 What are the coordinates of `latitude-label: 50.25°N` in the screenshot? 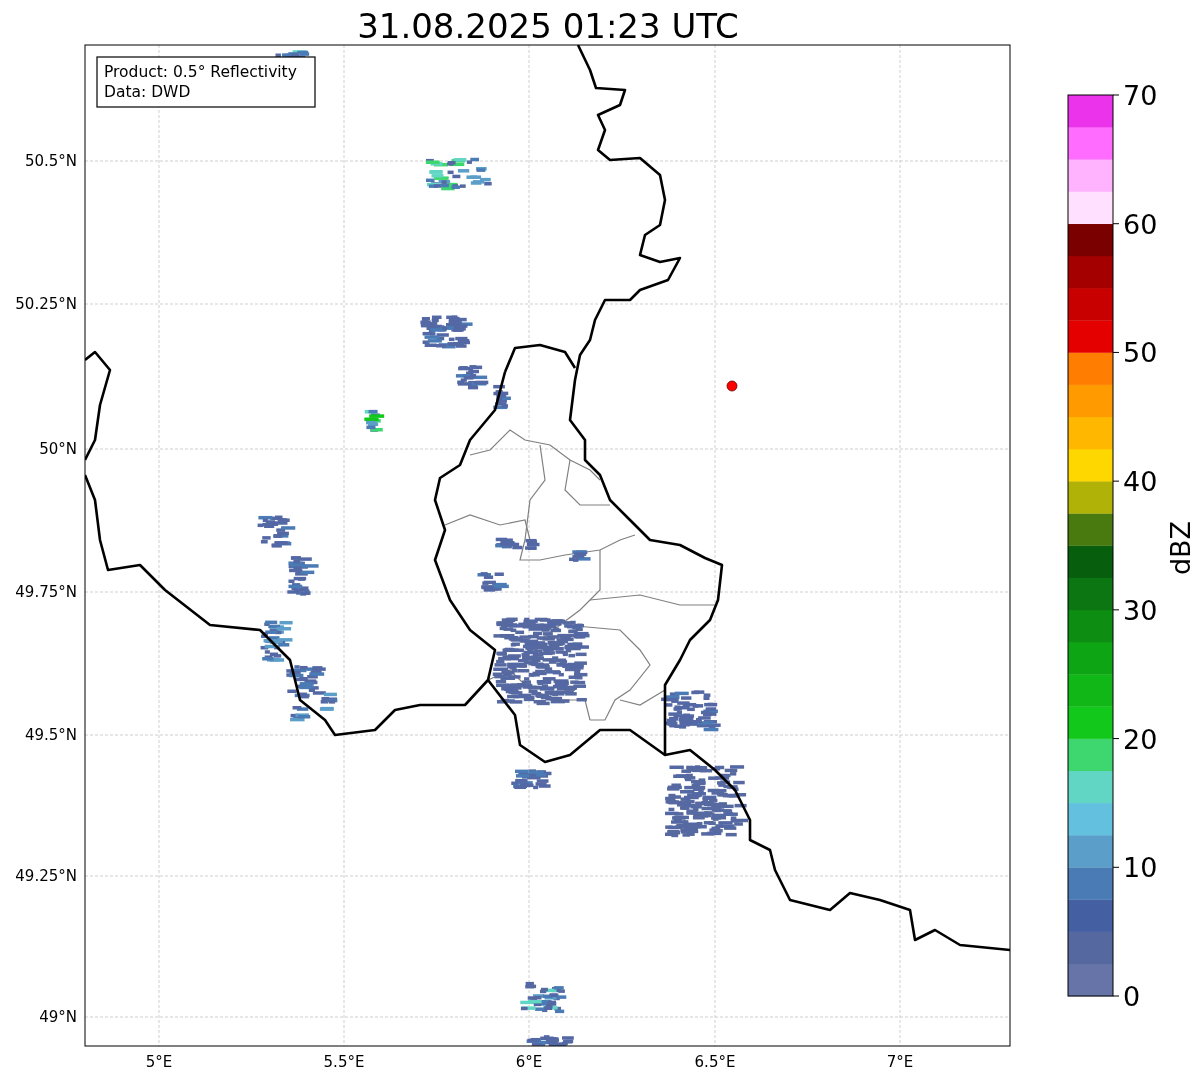 It's located at (46, 304).